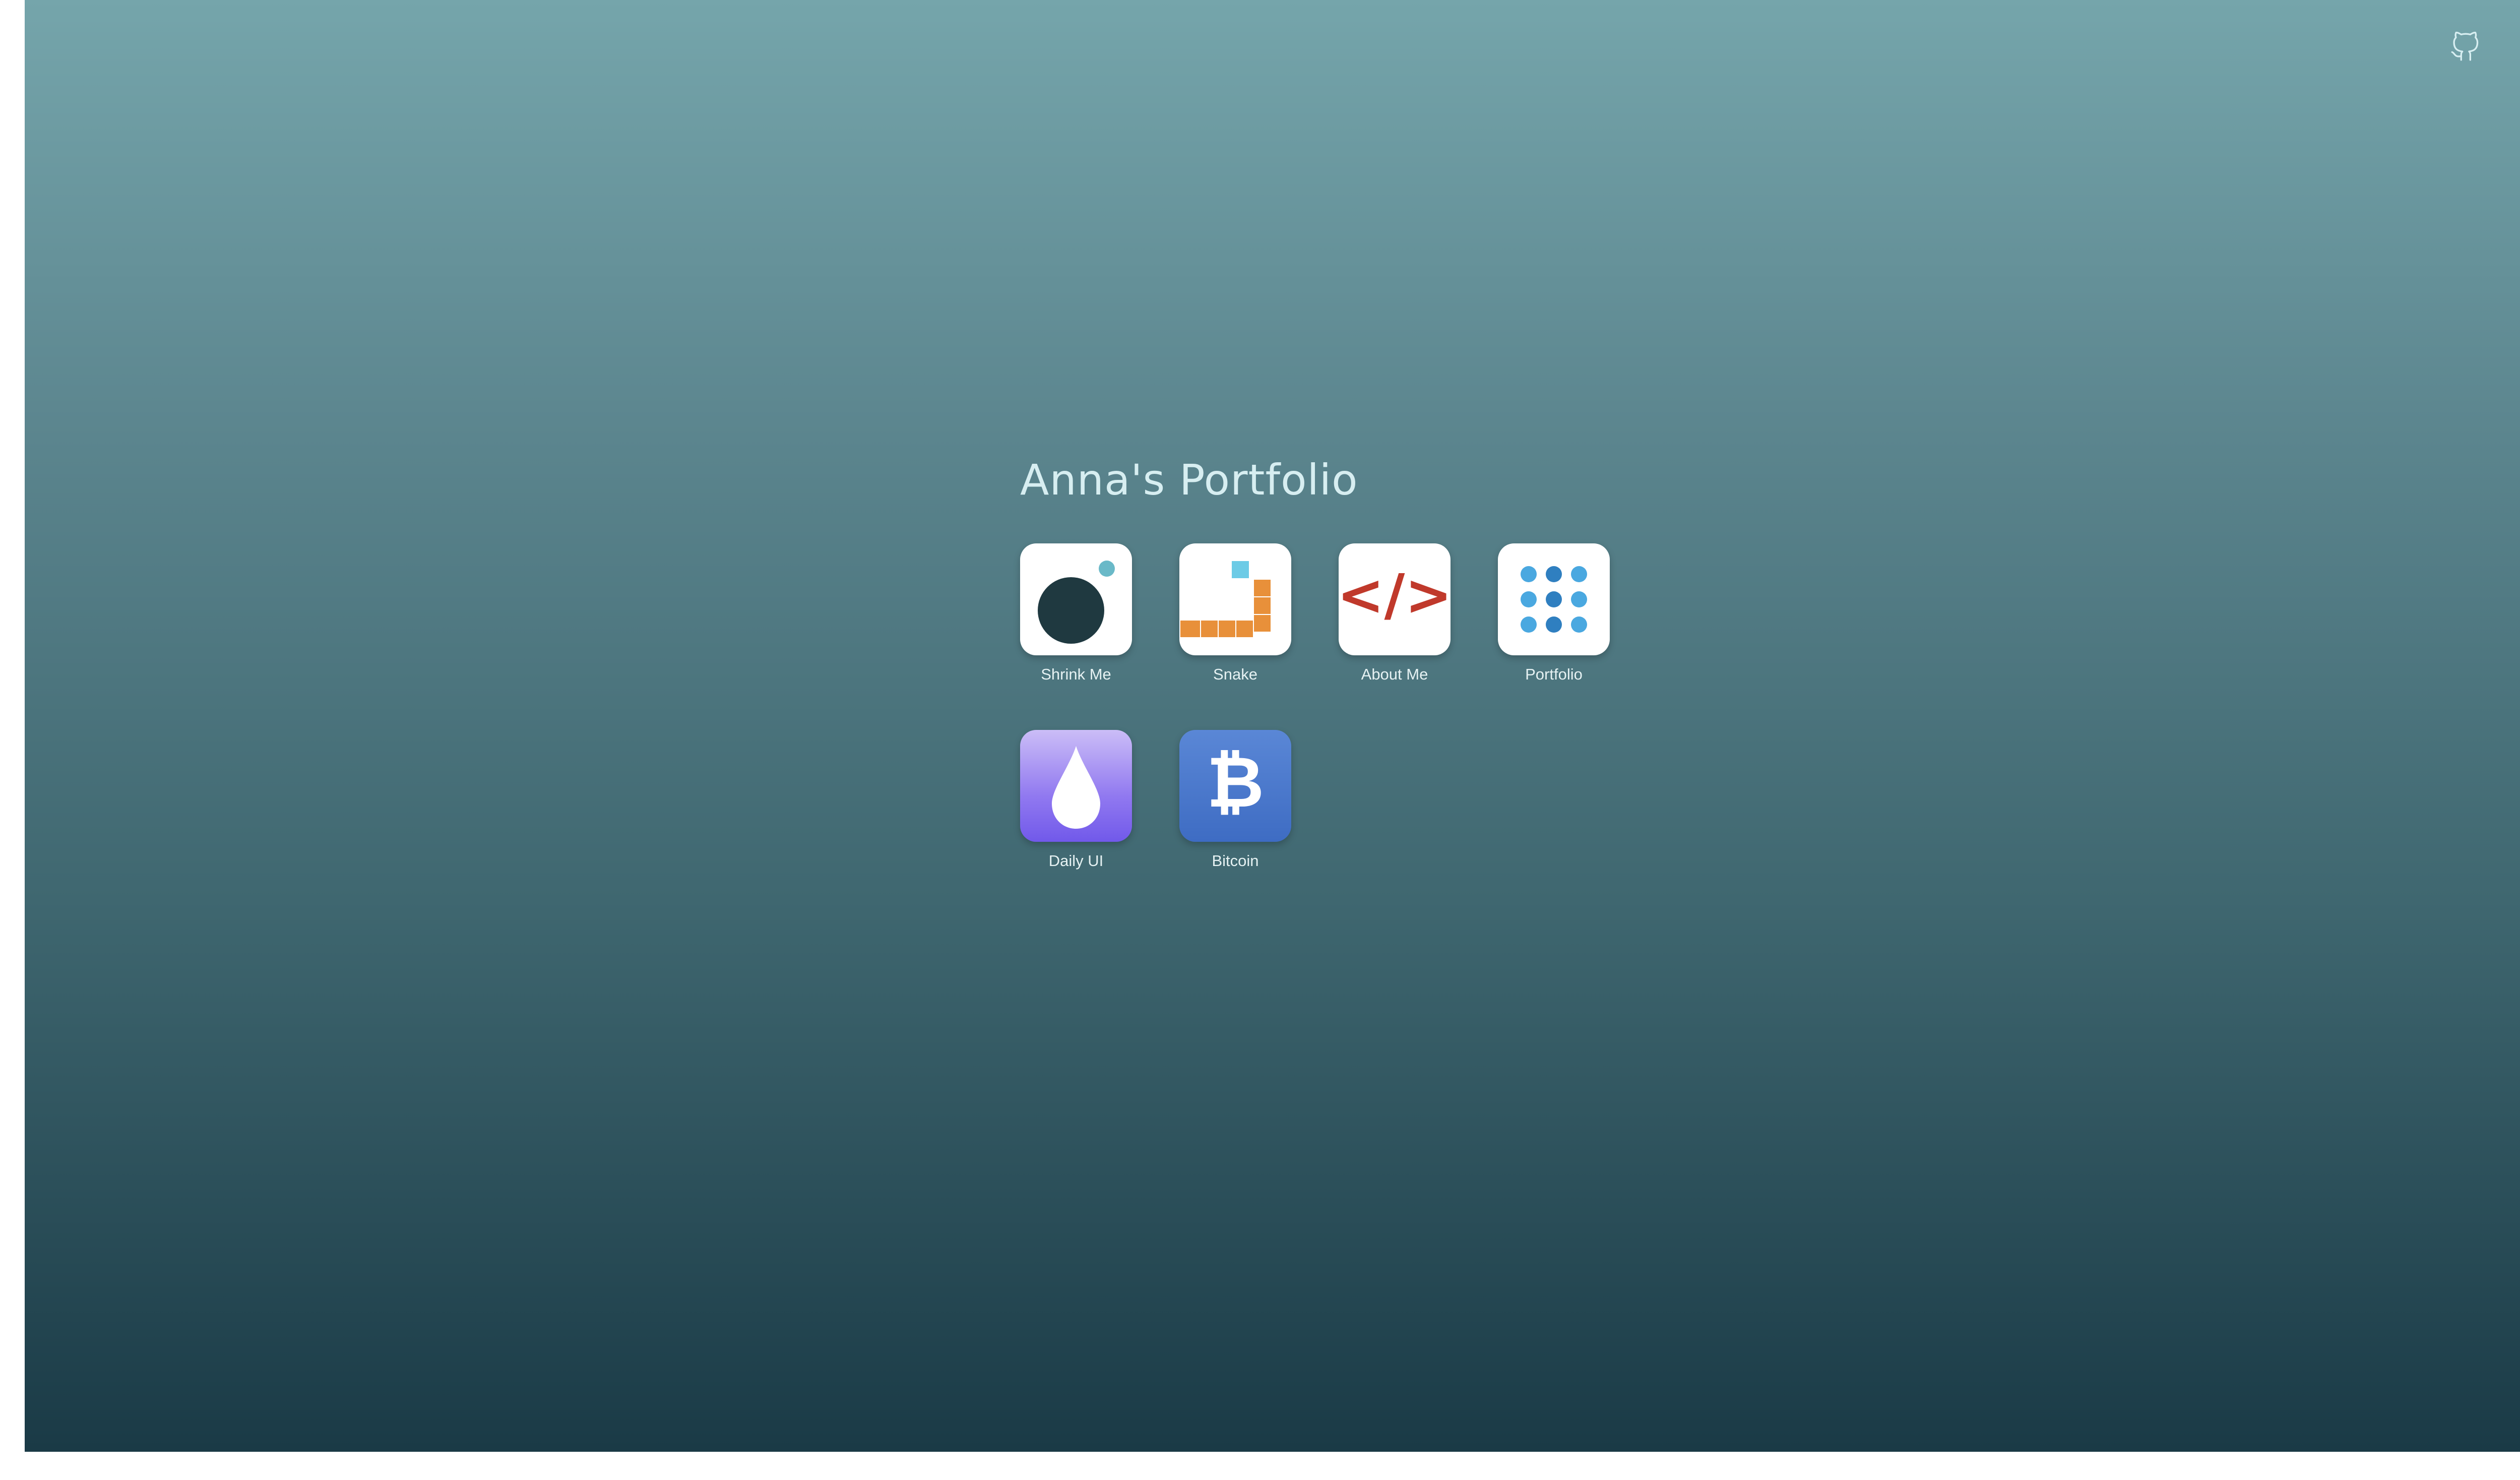  I want to click on snake-icon, so click(1235, 599).